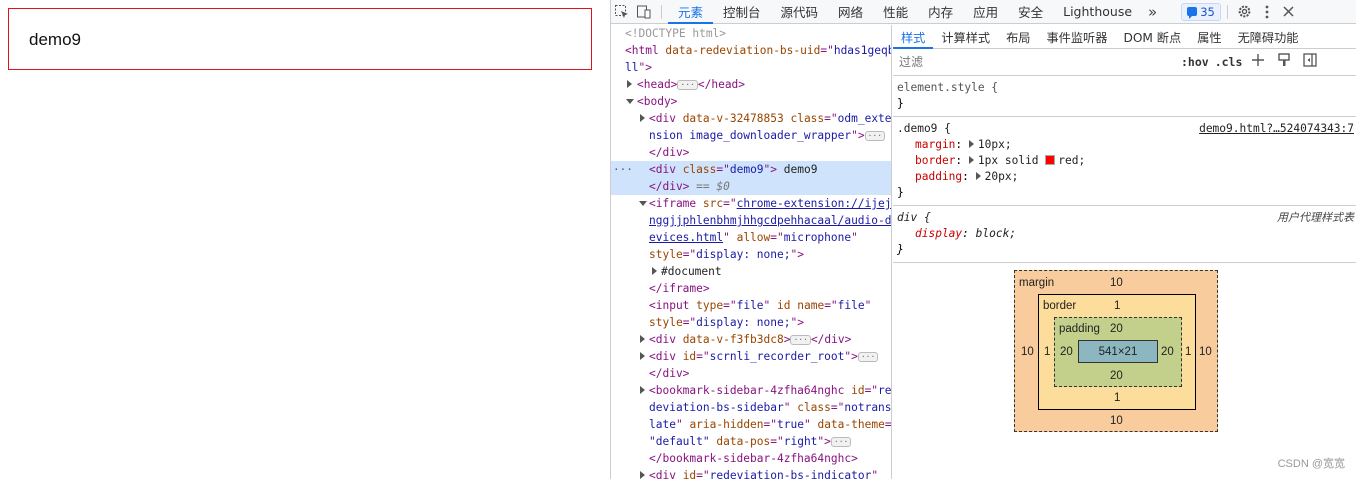 This screenshot has width=1356, height=479. Describe the element at coordinates (1268, 37) in the screenshot. I see `subtab-accessibility: 无障碍功能` at that location.